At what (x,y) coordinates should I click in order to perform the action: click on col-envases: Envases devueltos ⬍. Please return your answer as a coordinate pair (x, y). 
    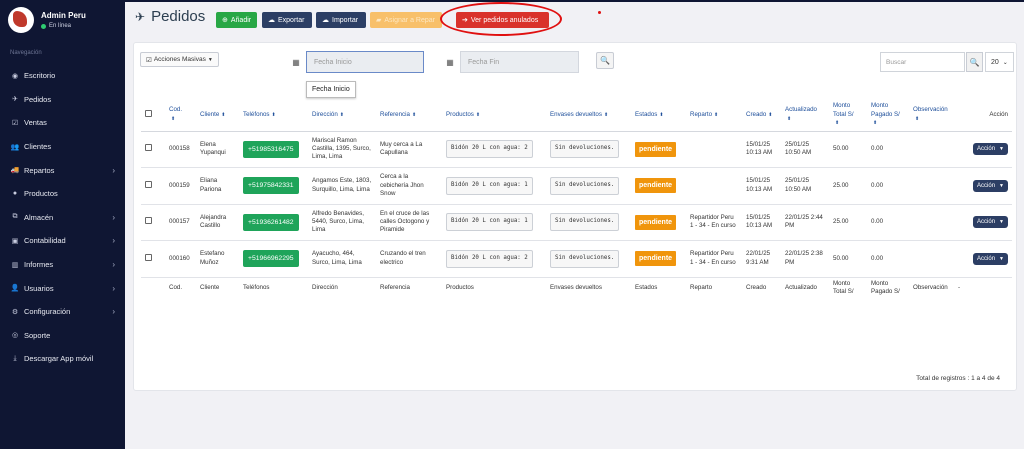
    Looking at the image, I should click on (588, 115).